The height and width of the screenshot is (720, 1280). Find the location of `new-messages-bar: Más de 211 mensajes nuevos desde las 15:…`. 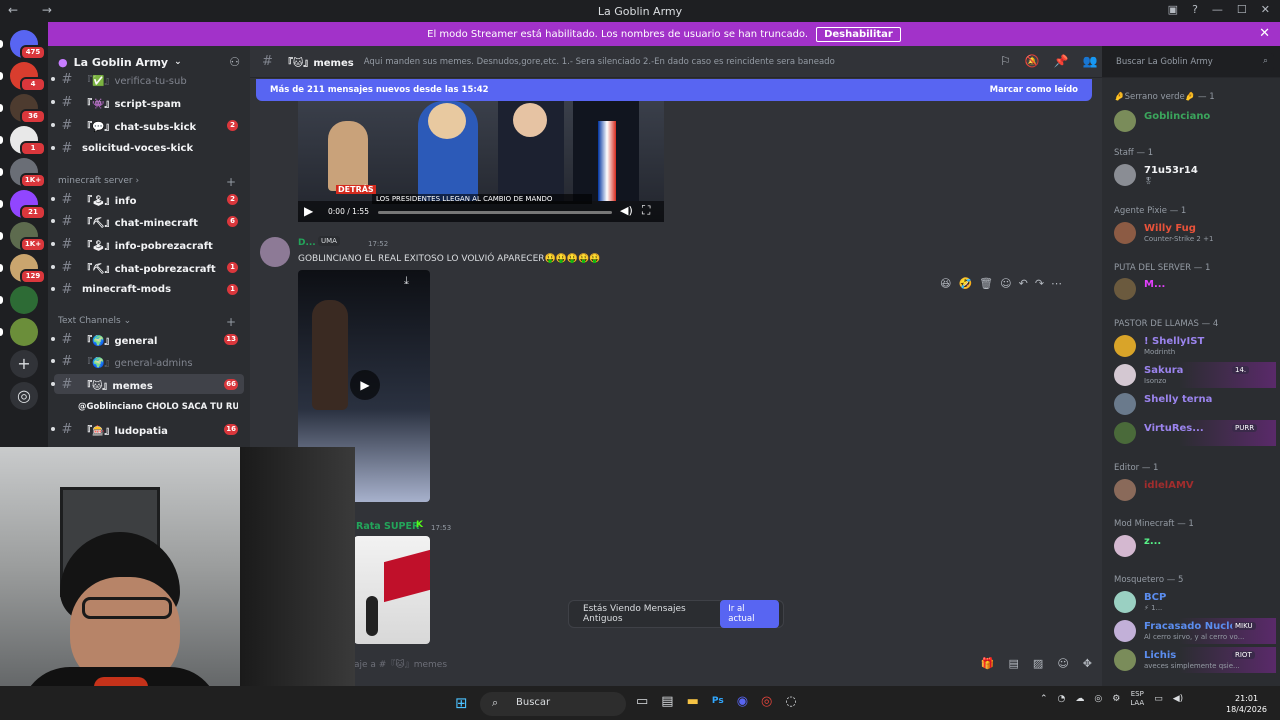

new-messages-bar: Más de 211 mensajes nuevos desde las 15:… is located at coordinates (674, 90).